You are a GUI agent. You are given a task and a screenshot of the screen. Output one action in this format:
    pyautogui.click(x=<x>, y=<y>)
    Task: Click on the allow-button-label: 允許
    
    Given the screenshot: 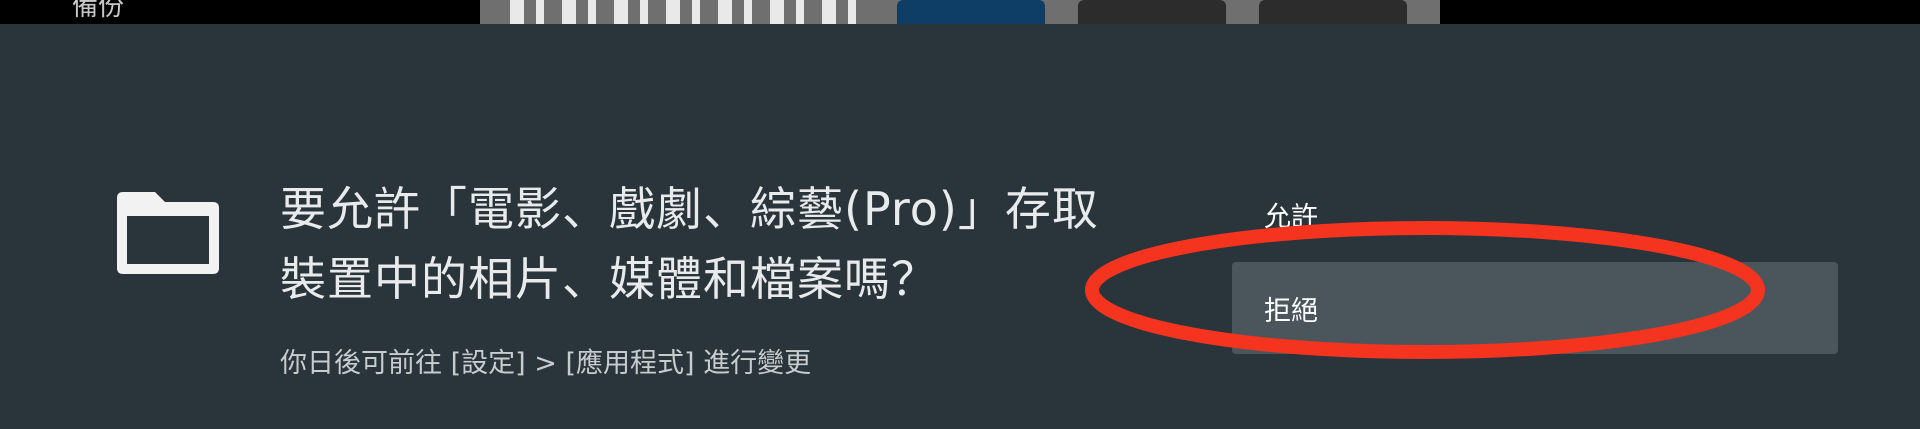 What is the action you would take?
    pyautogui.click(x=1291, y=217)
    